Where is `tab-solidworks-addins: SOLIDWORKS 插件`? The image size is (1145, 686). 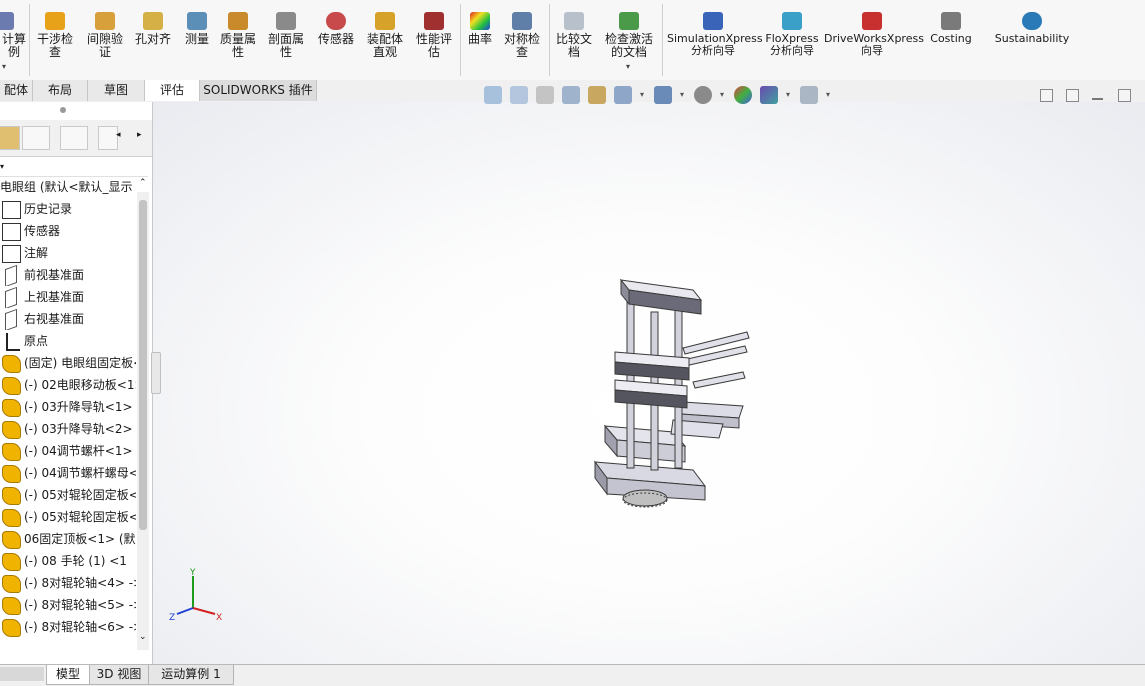
tab-solidworks-addins: SOLIDWORKS 插件 is located at coordinates (258, 90).